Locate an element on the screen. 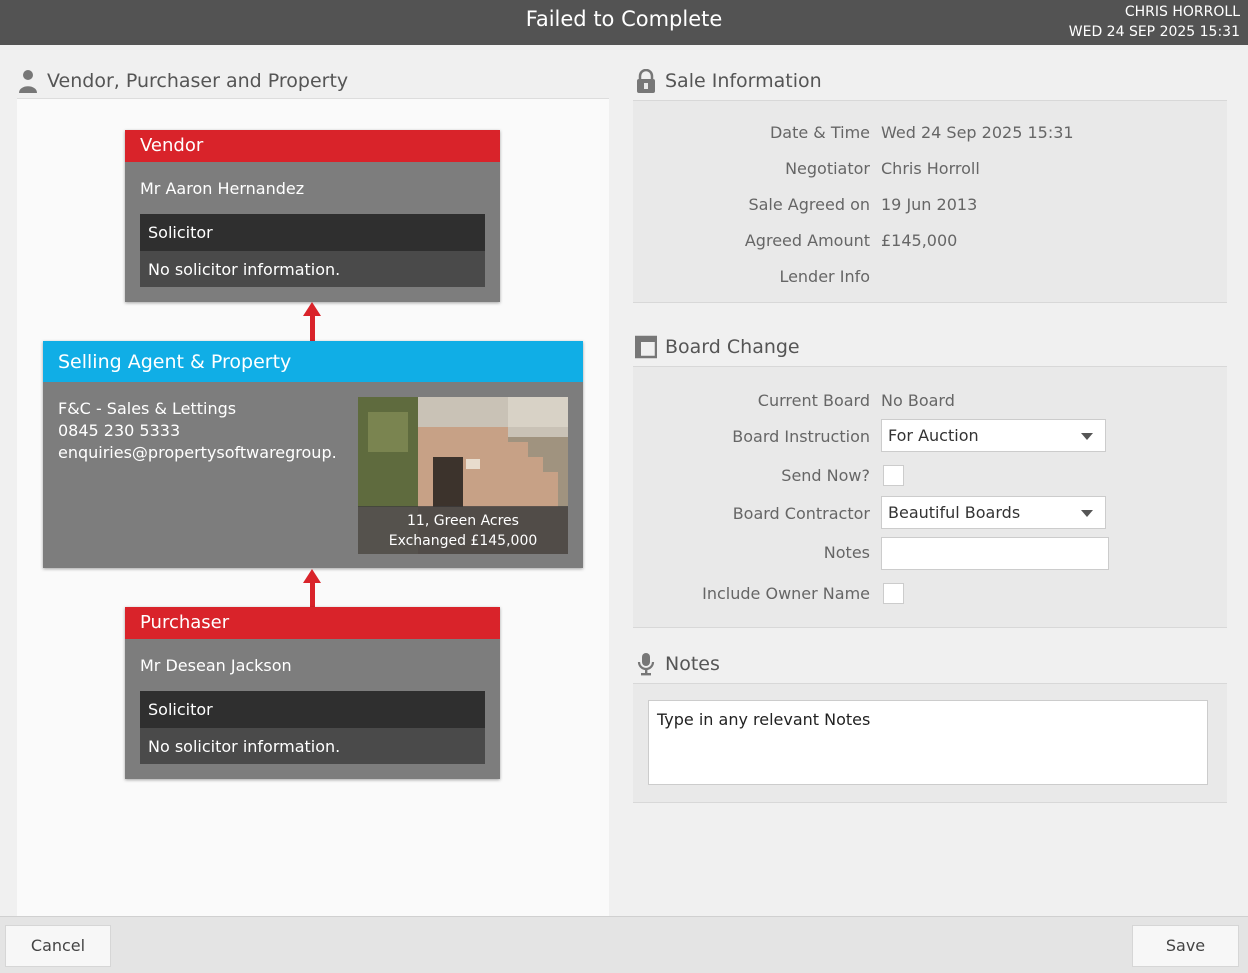  property-status: Exchanged £145,000 is located at coordinates (463, 541).